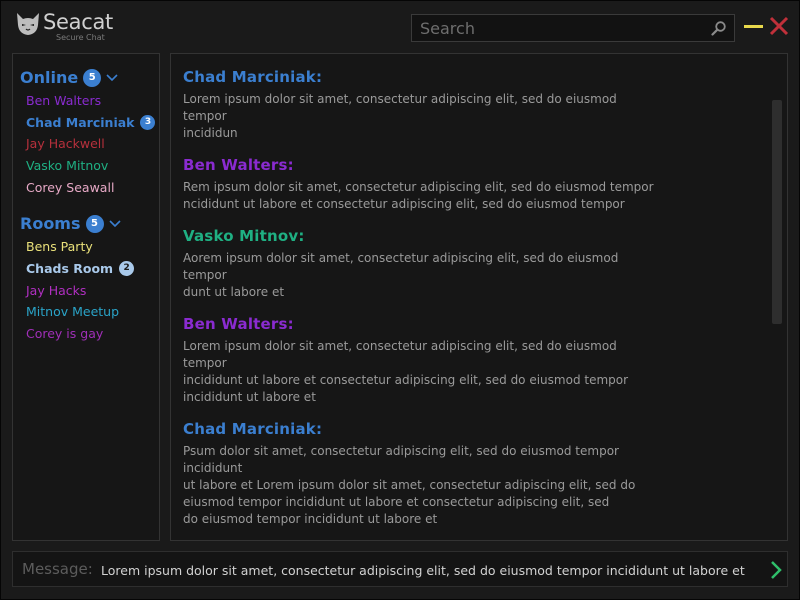 Image resolution: width=800 pixels, height=600 pixels. What do you see at coordinates (57, 569) in the screenshot?
I see `message-label: Message:` at bounding box center [57, 569].